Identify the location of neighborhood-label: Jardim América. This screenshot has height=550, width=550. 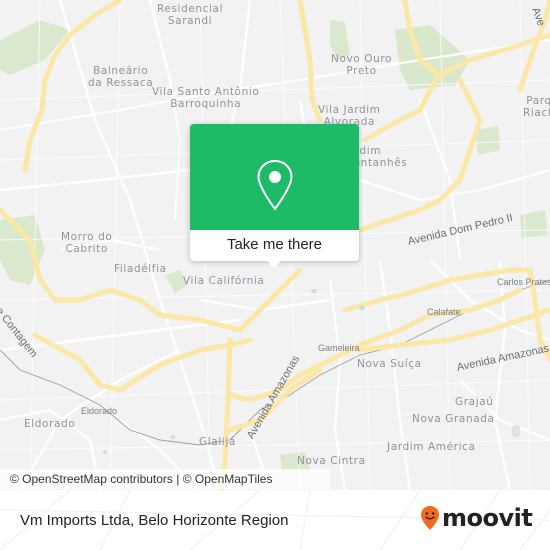
(431, 447).